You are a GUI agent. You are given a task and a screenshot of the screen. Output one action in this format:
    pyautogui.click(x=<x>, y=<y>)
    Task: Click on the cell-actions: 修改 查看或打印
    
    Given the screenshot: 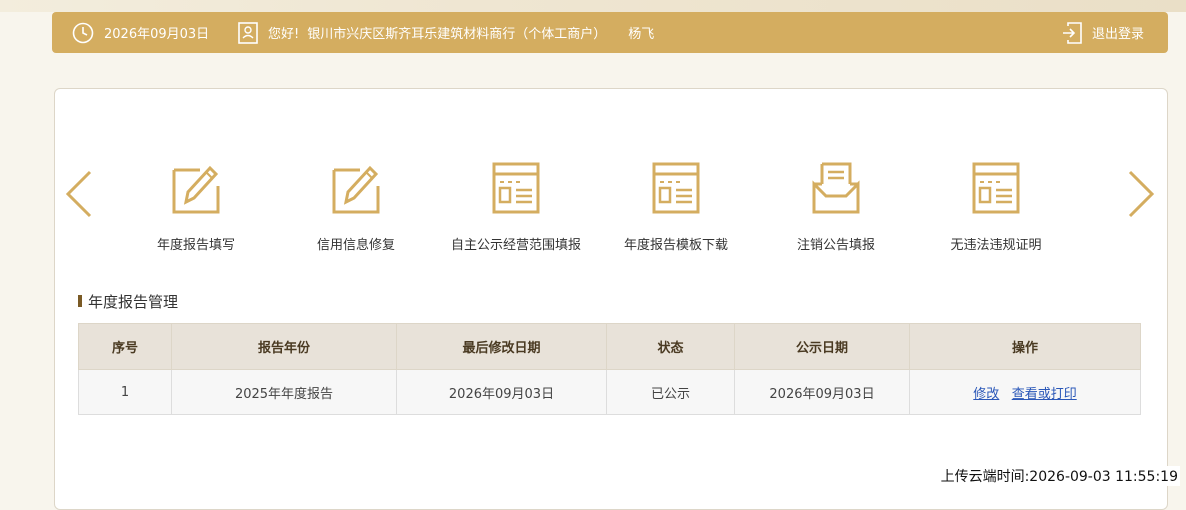 What is the action you would take?
    pyautogui.click(x=1025, y=392)
    